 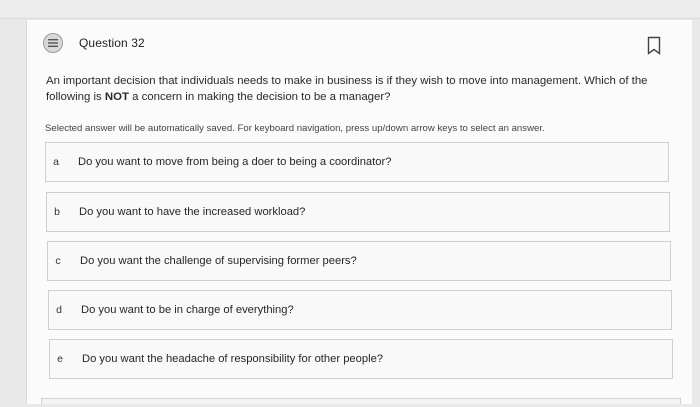 What do you see at coordinates (59, 310) in the screenshot?
I see `answer-letter: d` at bounding box center [59, 310].